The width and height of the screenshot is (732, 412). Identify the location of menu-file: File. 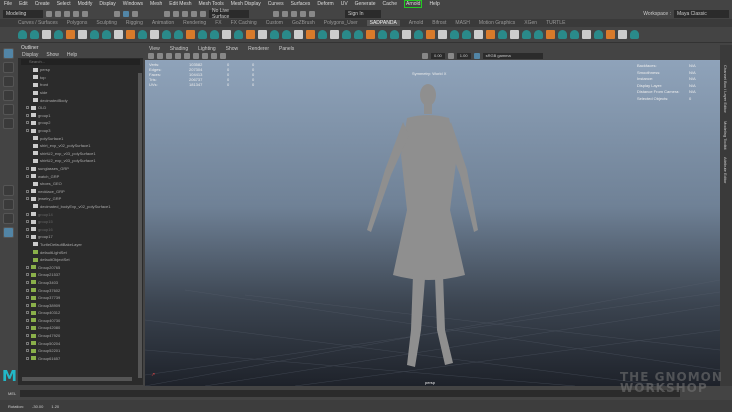
(8, 4).